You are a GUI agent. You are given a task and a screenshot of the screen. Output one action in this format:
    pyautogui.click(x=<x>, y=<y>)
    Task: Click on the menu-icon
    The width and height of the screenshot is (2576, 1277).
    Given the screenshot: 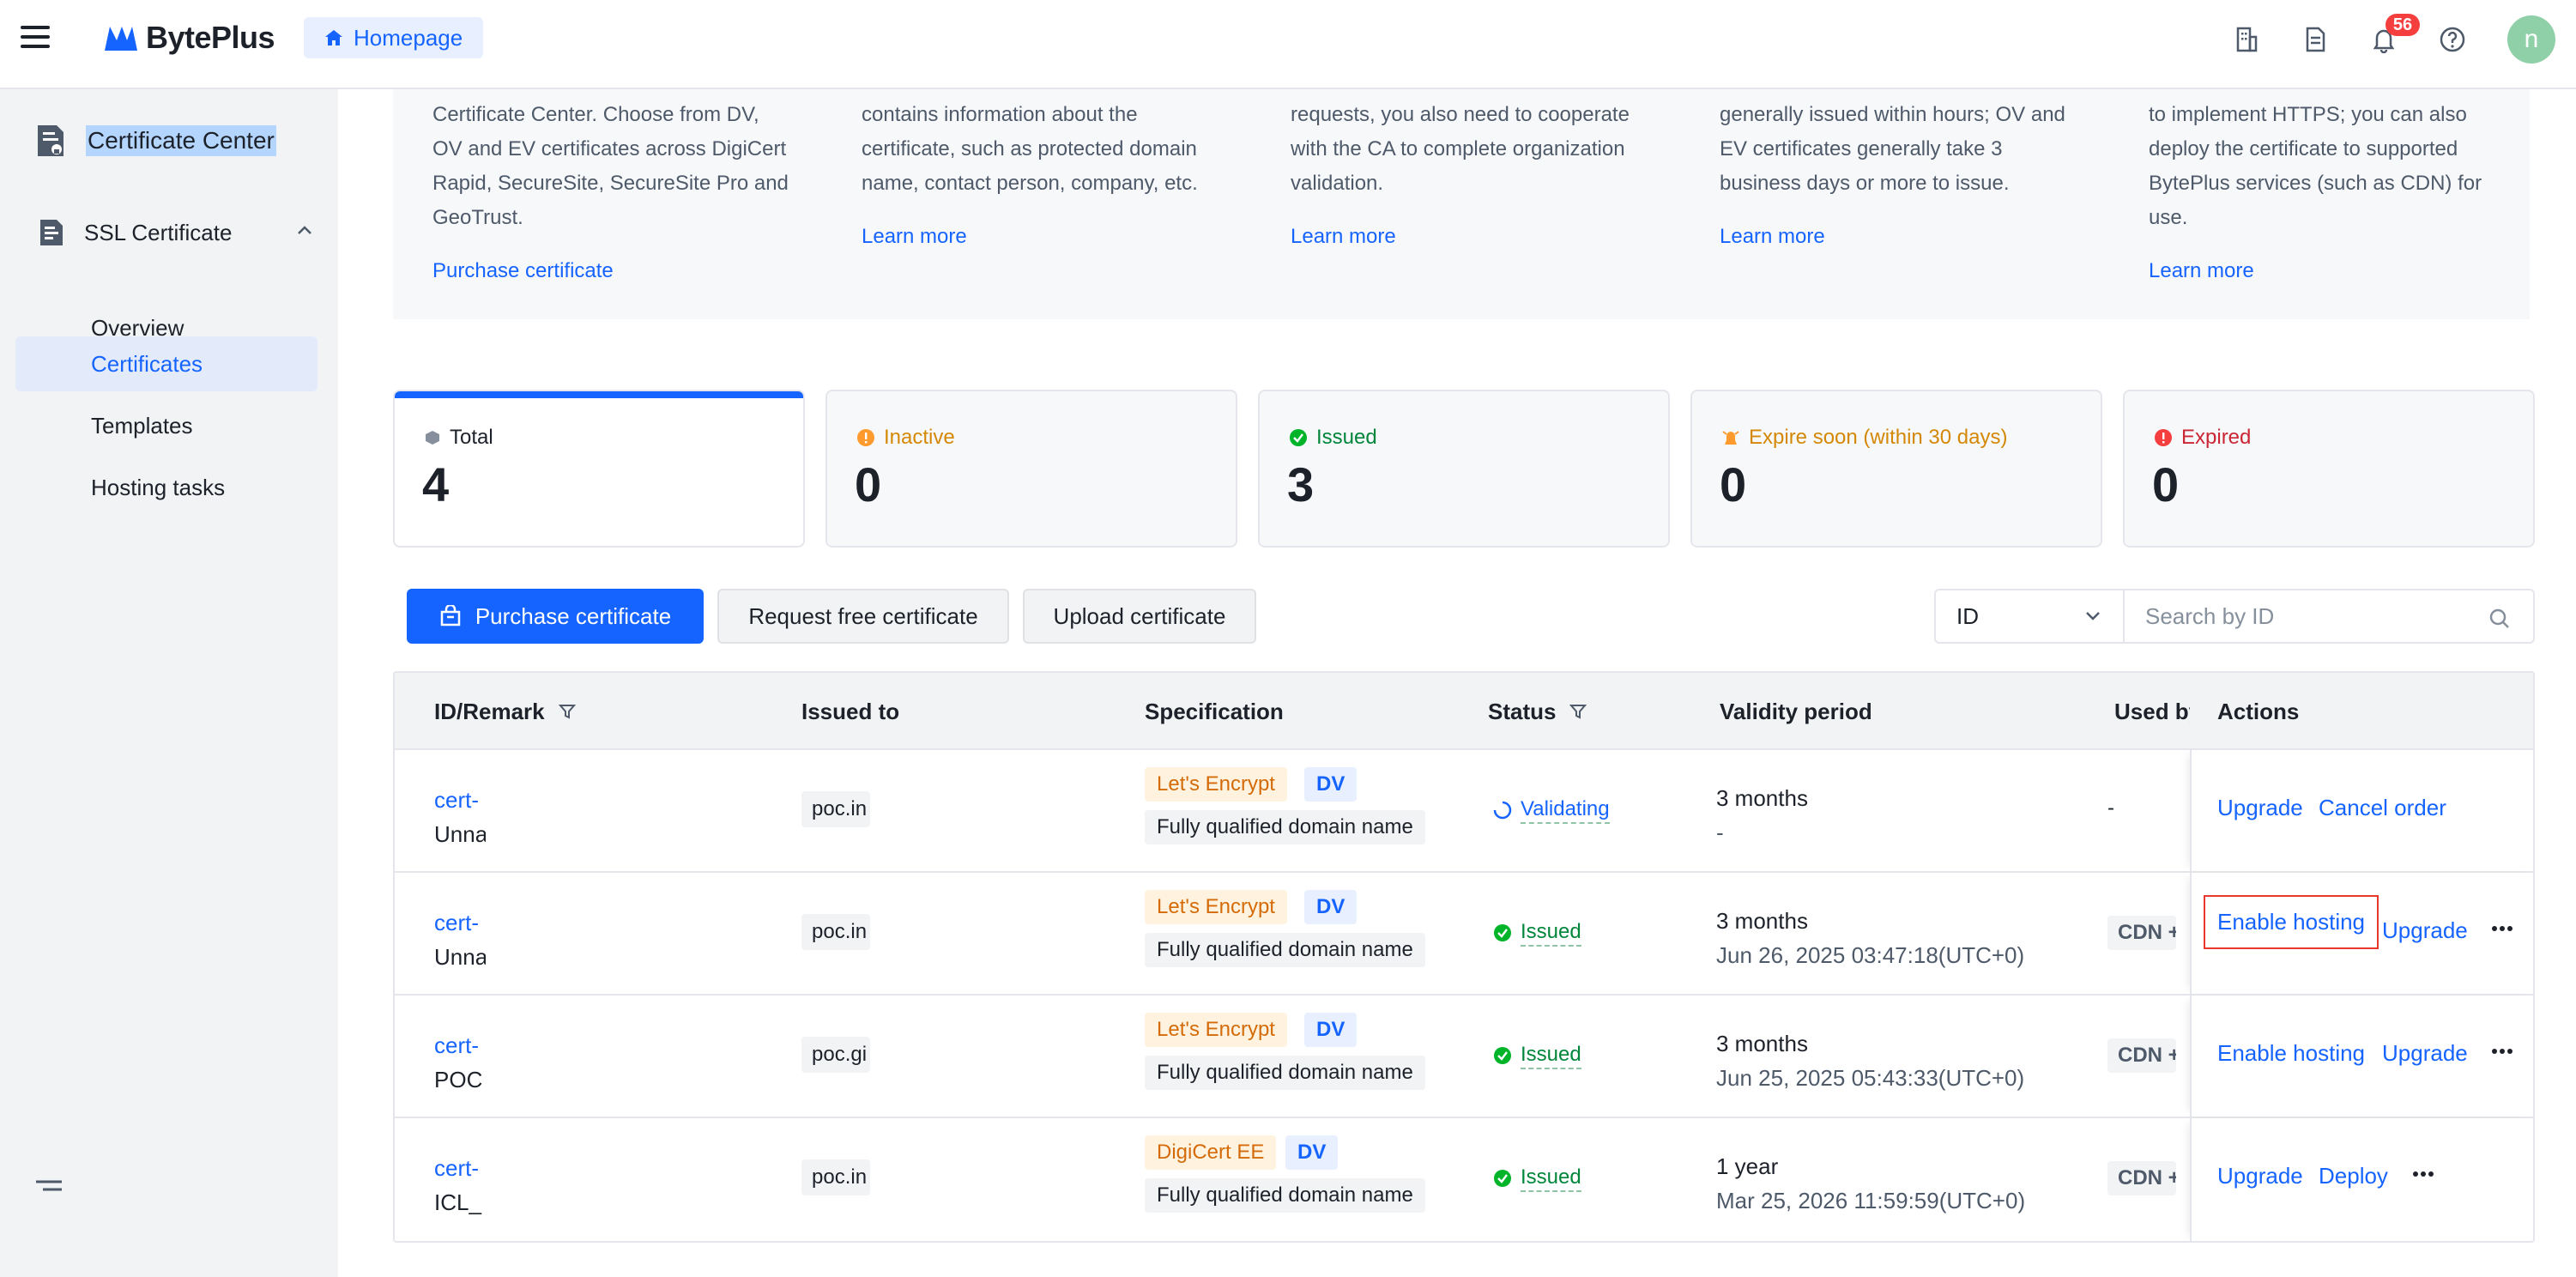 What is the action you would take?
    pyautogui.click(x=36, y=38)
    